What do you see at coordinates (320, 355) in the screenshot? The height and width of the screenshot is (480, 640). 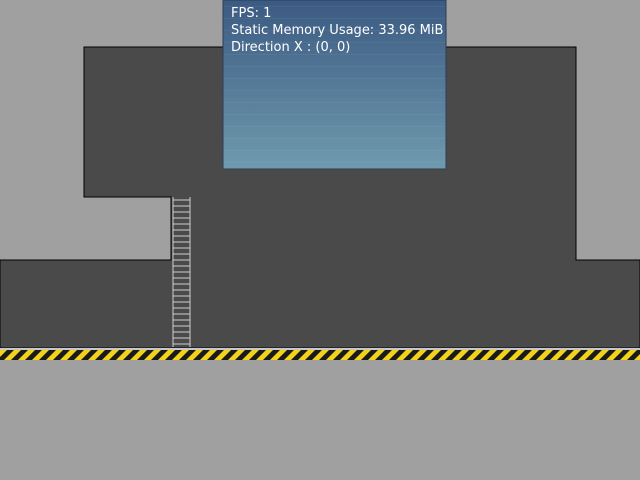 I see `hazard-stripe-floor` at bounding box center [320, 355].